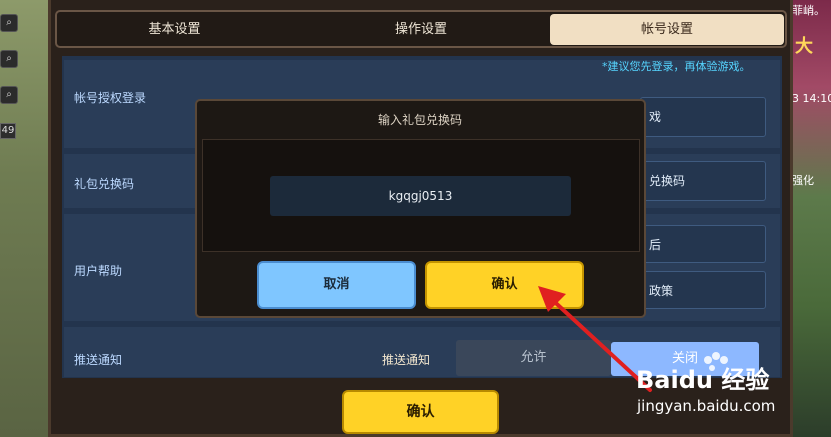  I want to click on dialog-cancel-button: 取消, so click(336, 285).